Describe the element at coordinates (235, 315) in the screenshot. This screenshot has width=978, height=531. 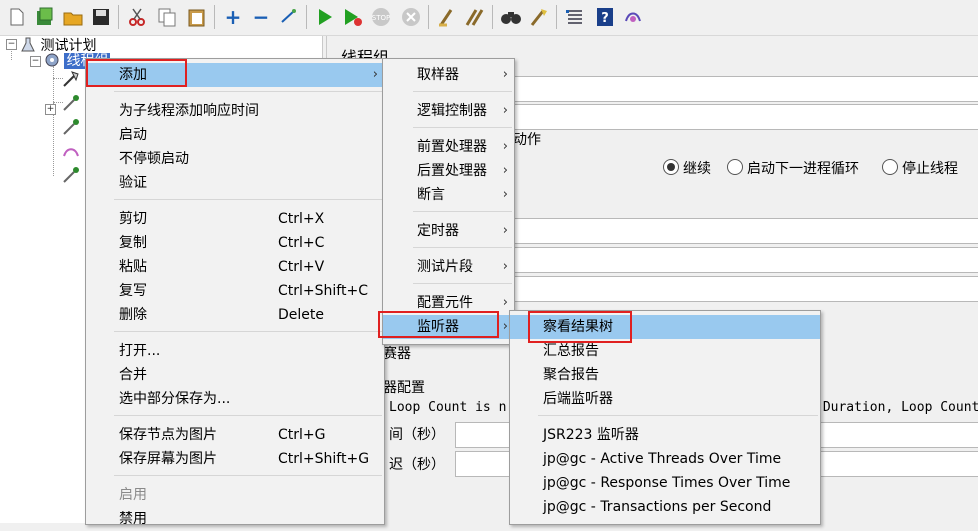
I see `menu-item-delete: 删除 Delete` at that location.